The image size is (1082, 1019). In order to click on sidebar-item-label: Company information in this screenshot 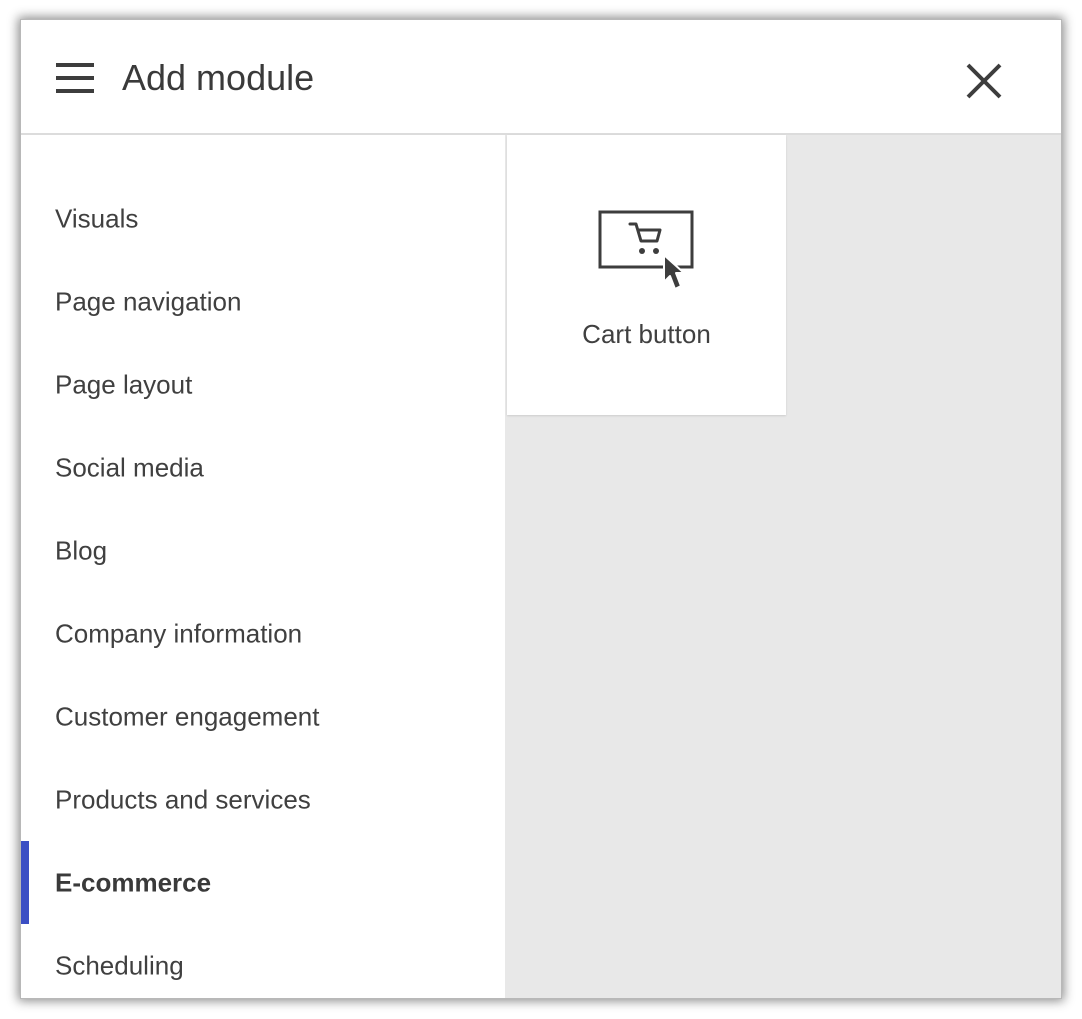, I will do `click(179, 633)`.